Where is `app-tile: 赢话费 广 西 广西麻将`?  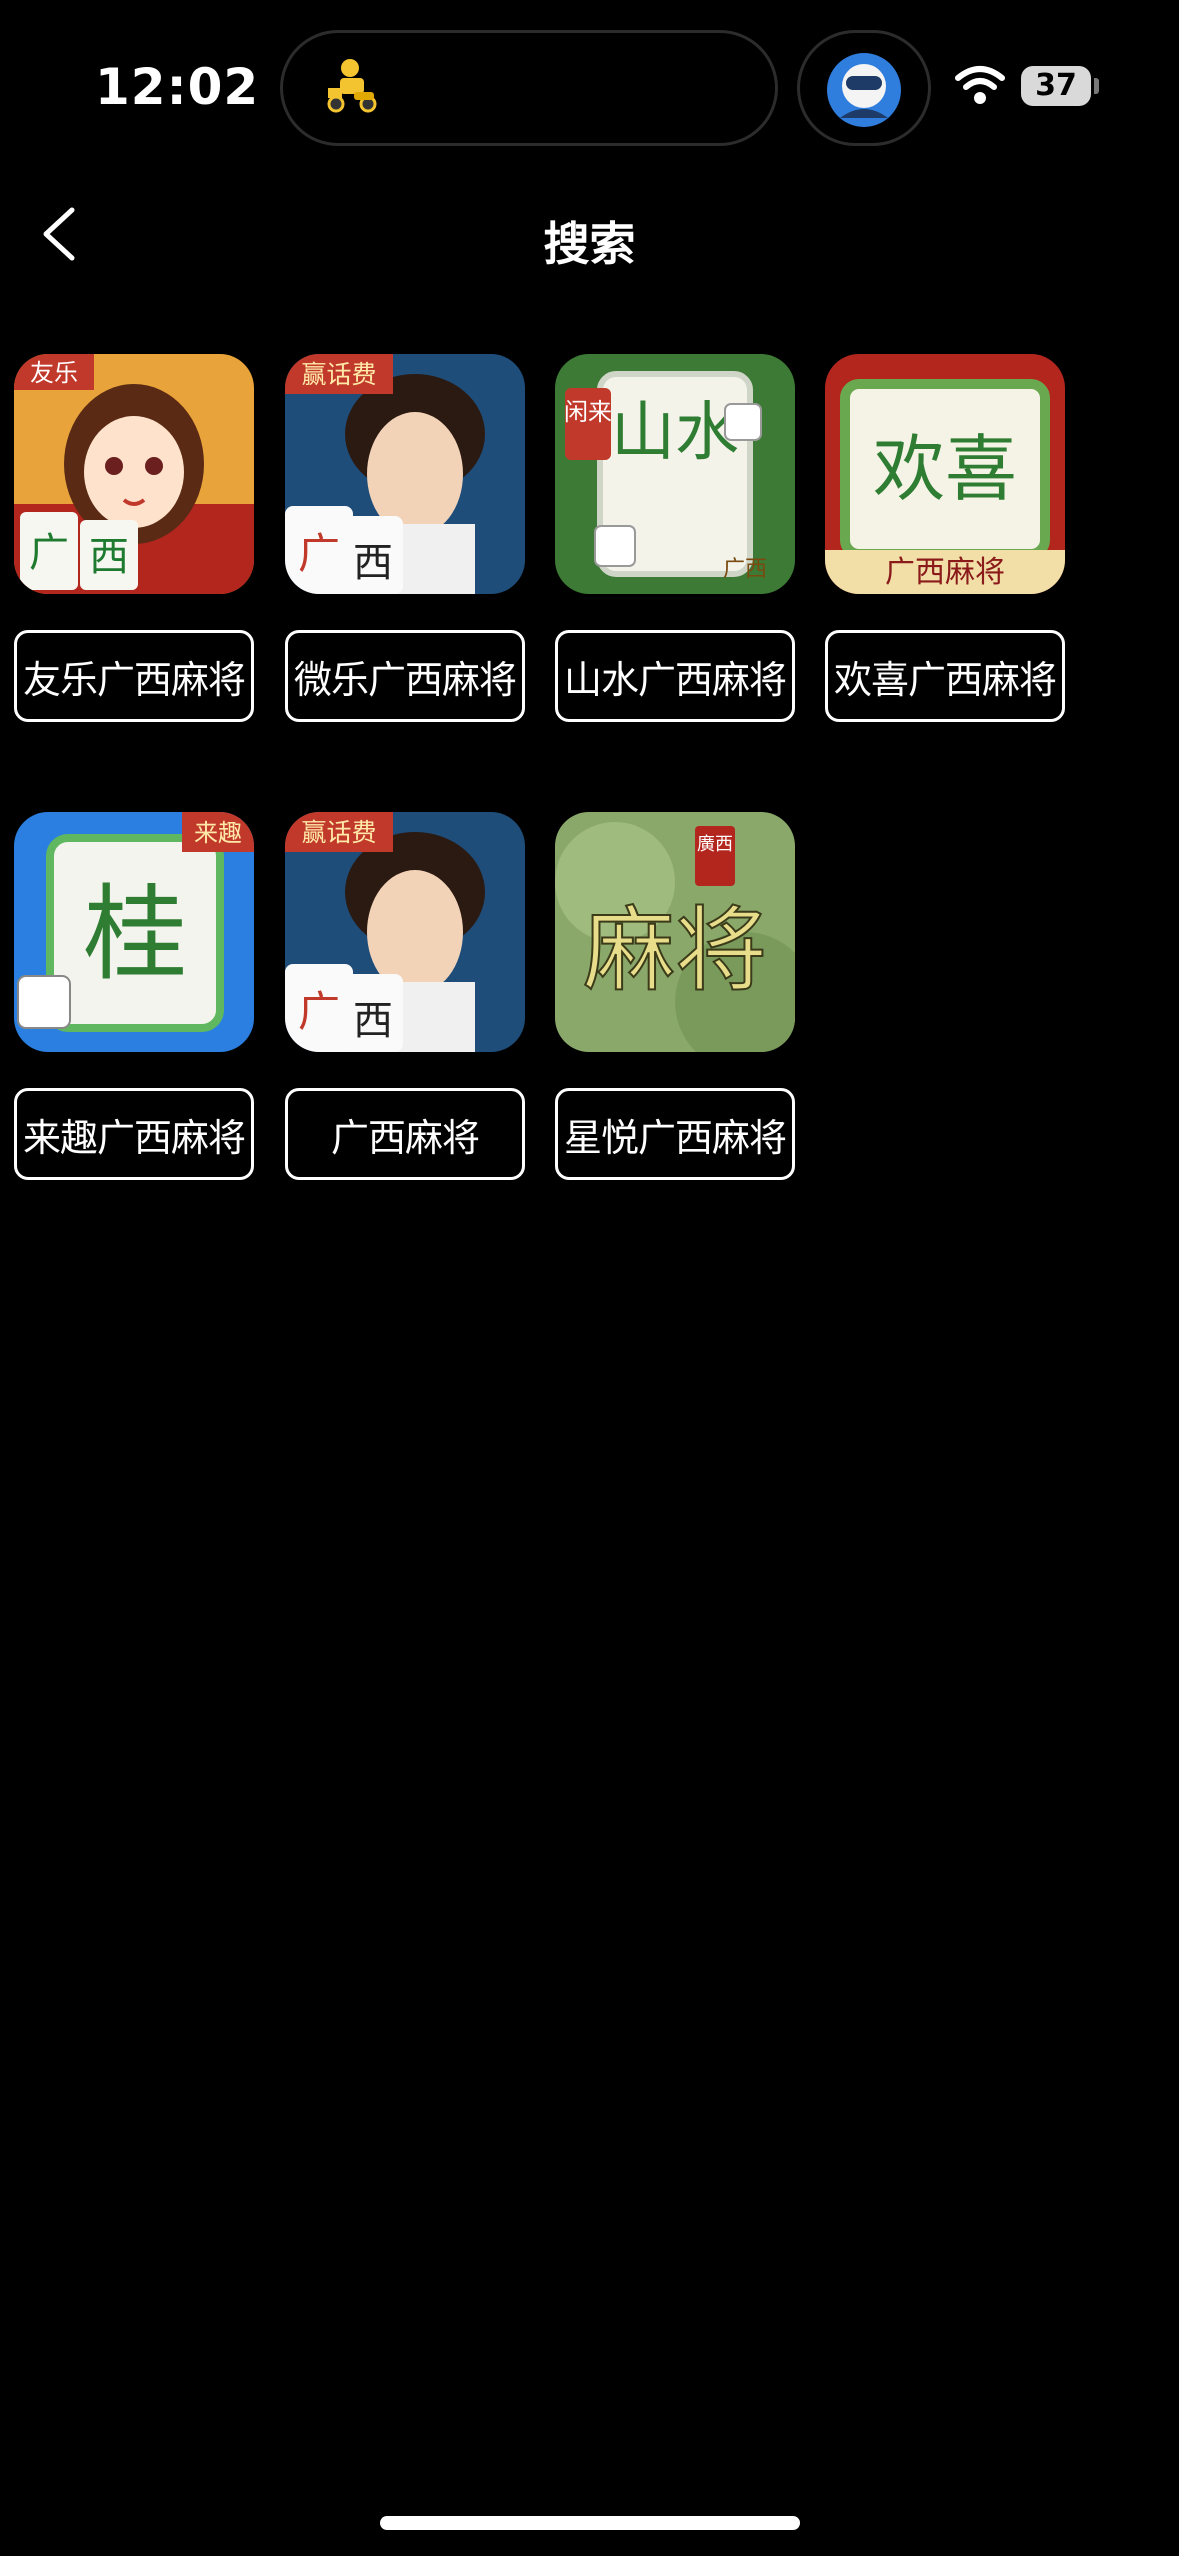
app-tile: 赢话费 广 西 广西麻将 is located at coordinates (405, 996).